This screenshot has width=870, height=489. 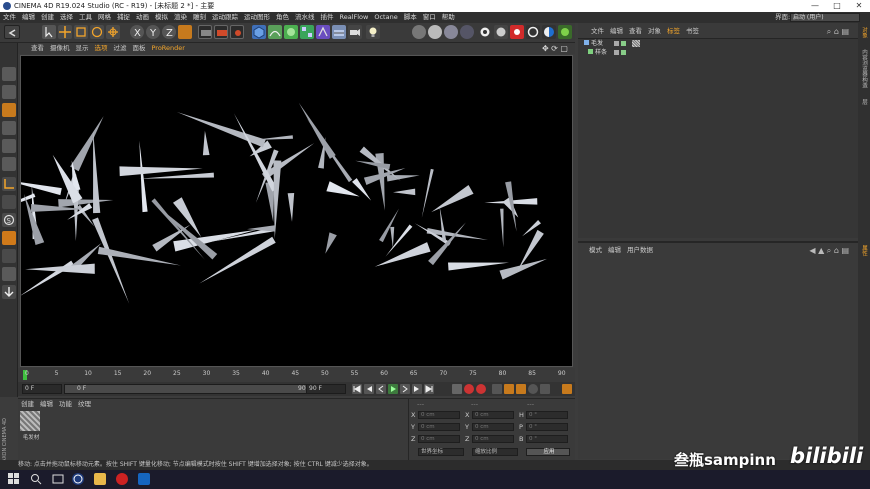 I want to click on menu-create: 创建, so click(x=47, y=17).